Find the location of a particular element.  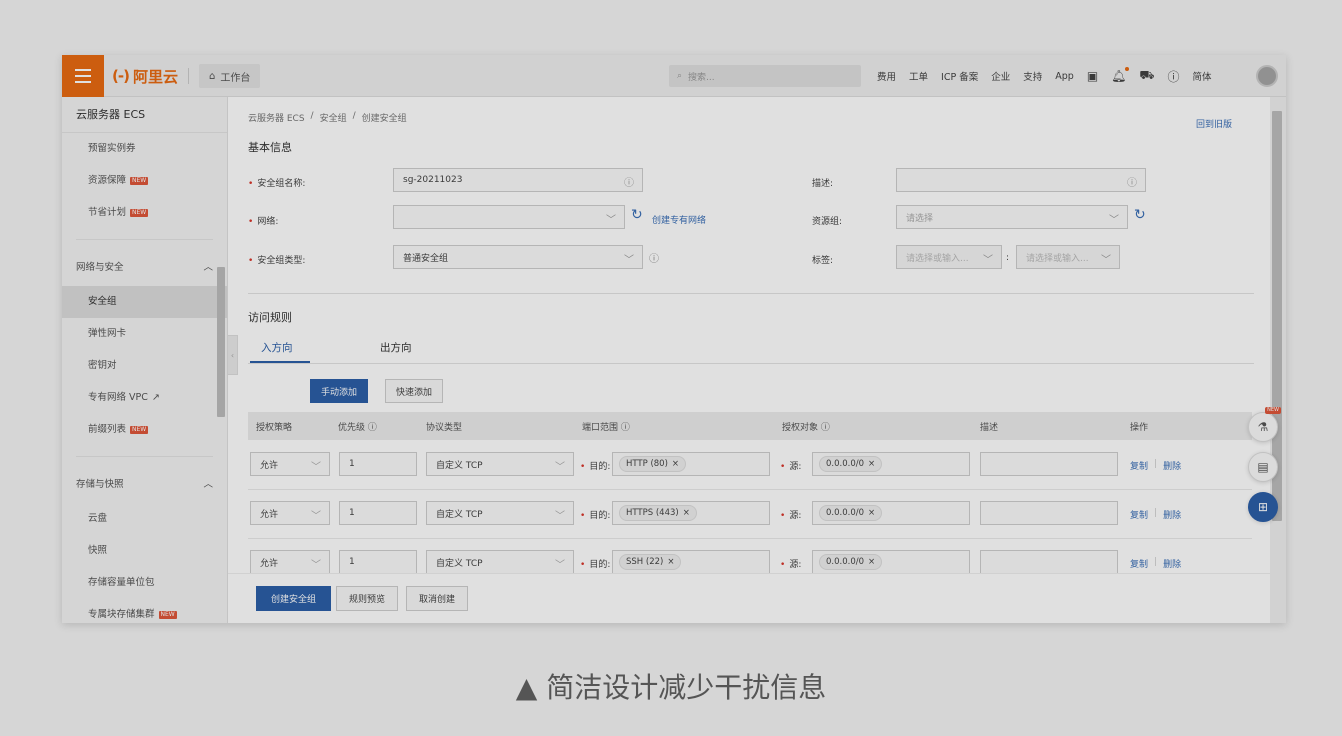

beaker-icon: ⚗ NEW is located at coordinates (1264, 424).